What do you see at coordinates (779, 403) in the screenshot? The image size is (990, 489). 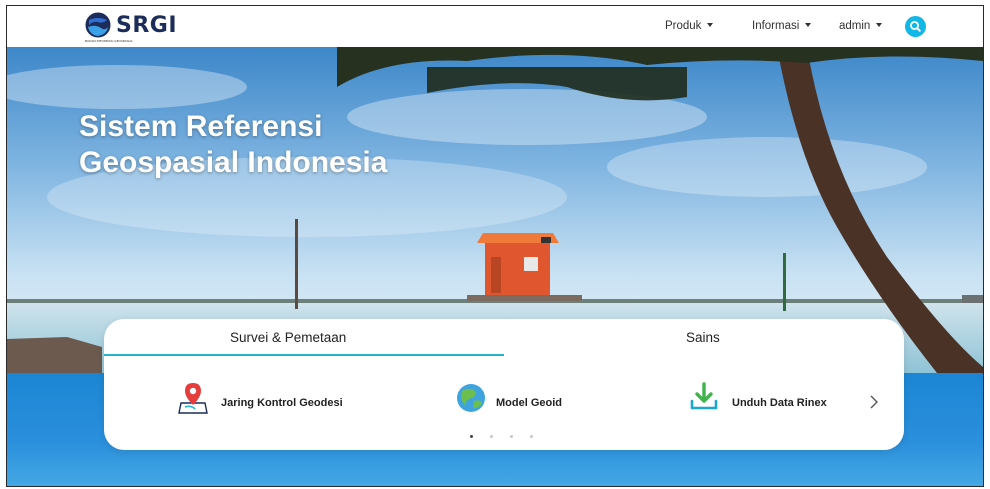 I see `item-label: Unduh Data Rinex` at bounding box center [779, 403].